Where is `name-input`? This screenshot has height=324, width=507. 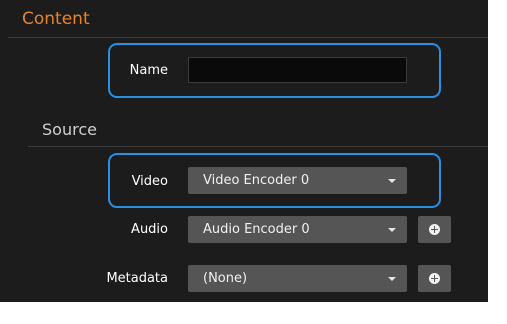
name-input is located at coordinates (297, 70).